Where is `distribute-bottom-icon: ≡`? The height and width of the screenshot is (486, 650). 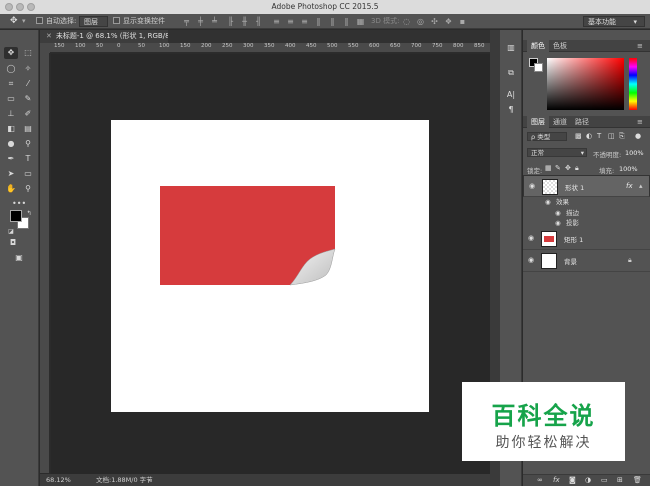
distribute-bottom-icon: ≡ is located at coordinates (304, 21).